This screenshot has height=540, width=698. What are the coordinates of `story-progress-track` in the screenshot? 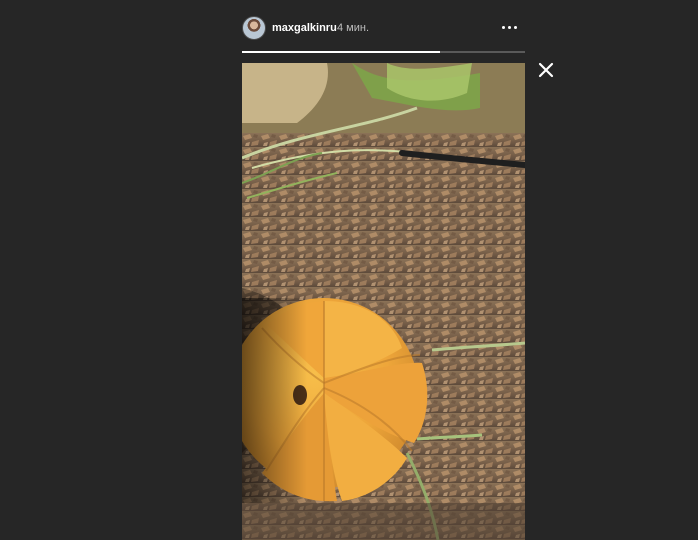 It's located at (383, 52).